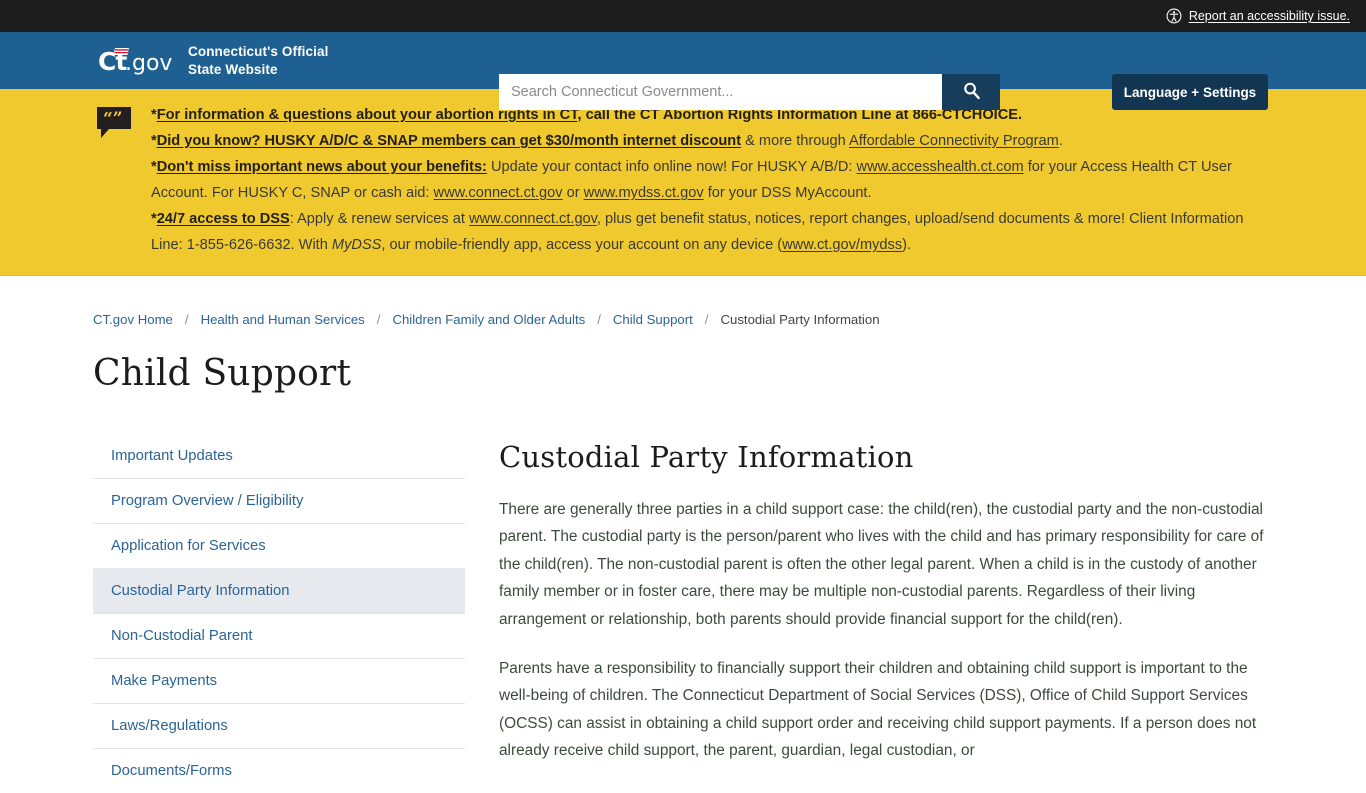 This screenshot has width=1366, height=793. Describe the element at coordinates (644, 193) in the screenshot. I see `alert-link: www.mydss.ct.gov` at that location.